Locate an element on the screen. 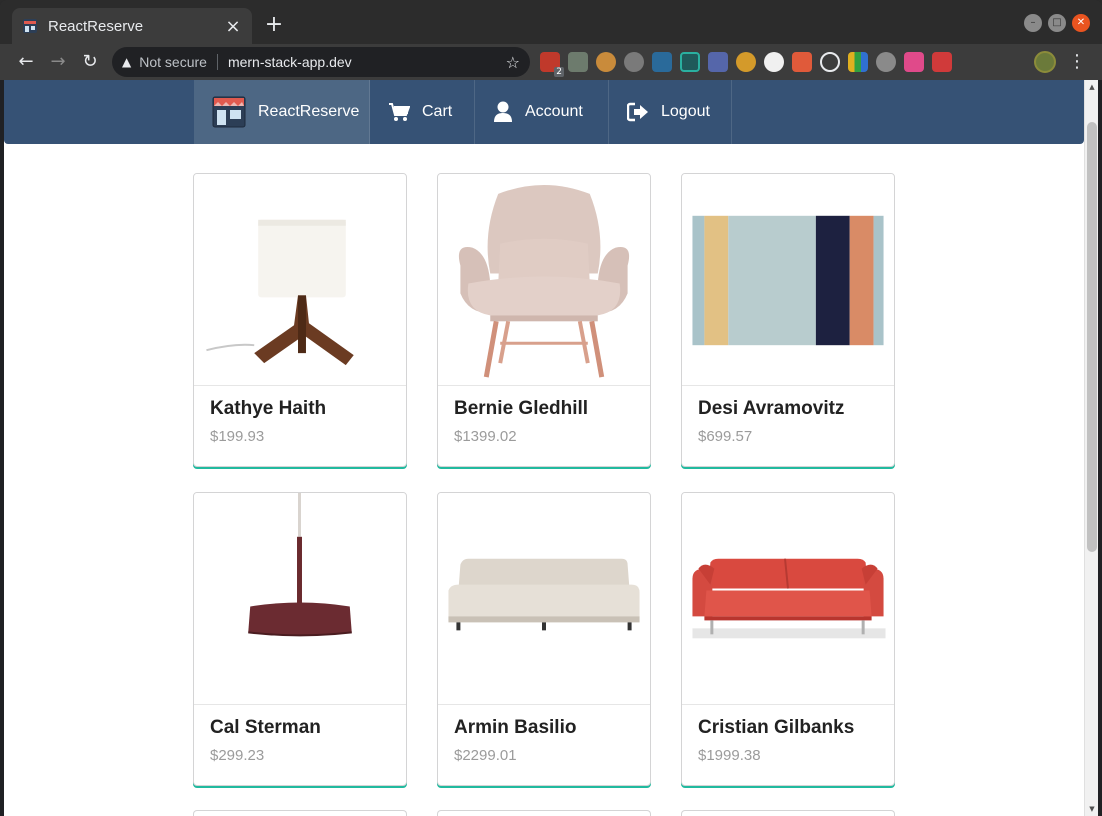  nav-account-label: Account is located at coordinates (554, 111).